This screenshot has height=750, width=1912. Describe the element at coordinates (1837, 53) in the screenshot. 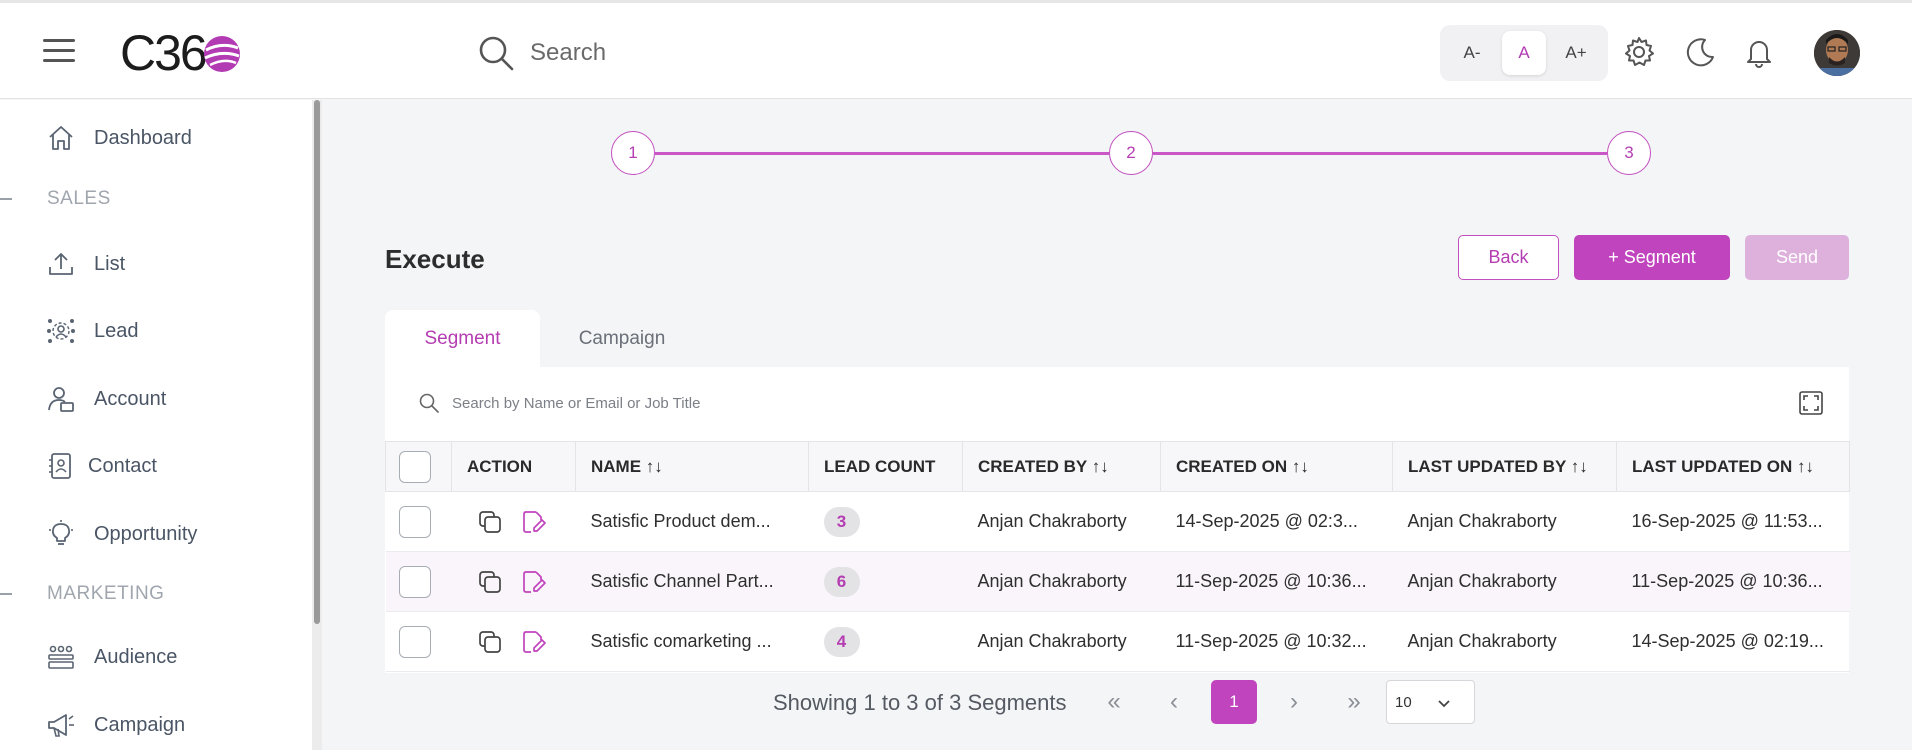

I see `avatar` at that location.